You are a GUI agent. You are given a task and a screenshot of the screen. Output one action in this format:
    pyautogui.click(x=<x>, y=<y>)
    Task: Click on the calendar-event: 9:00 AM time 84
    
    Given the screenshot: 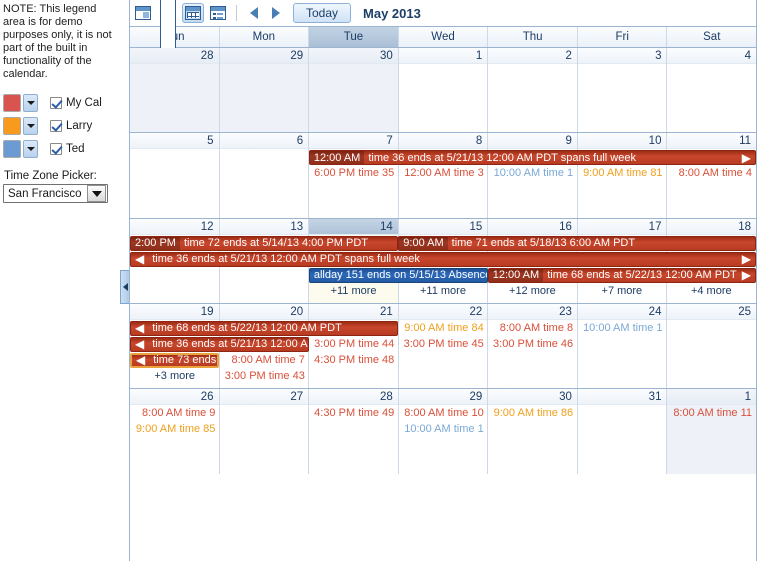 What is the action you would take?
    pyautogui.click(x=442, y=328)
    